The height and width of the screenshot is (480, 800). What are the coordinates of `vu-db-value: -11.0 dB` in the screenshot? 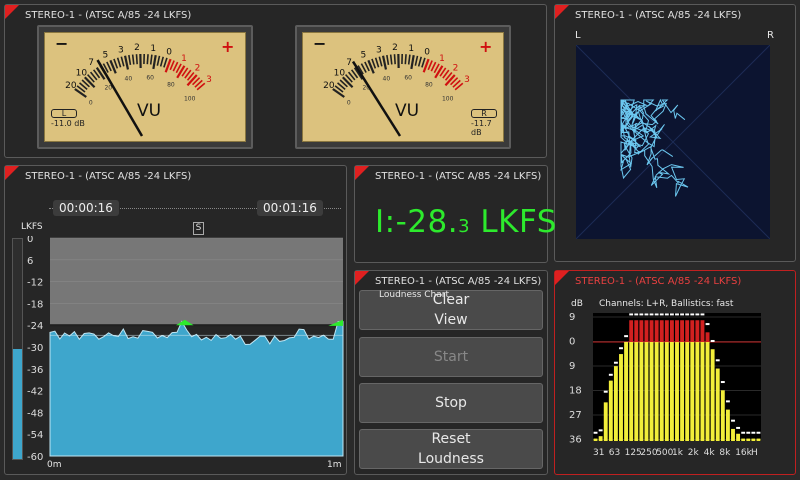 It's located at (68, 123).